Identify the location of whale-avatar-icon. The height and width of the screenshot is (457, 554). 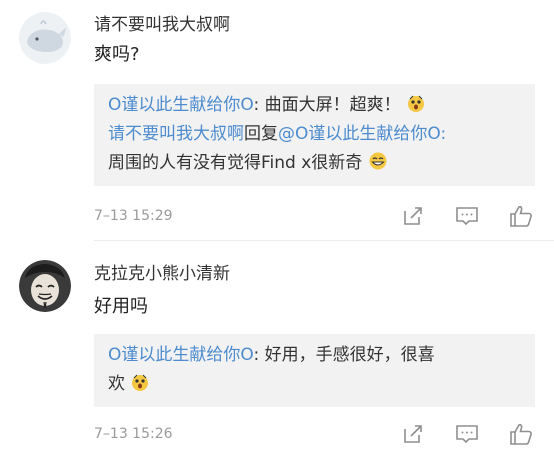
(45, 38).